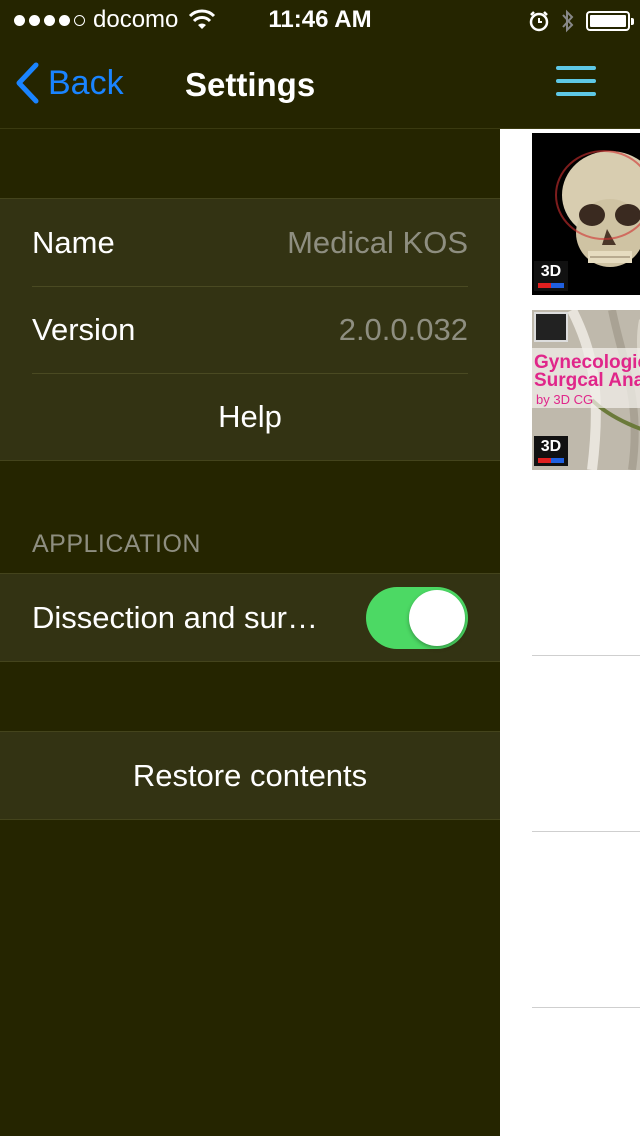 The height and width of the screenshot is (1136, 640). I want to click on version-value: 2.0.0.032, so click(403, 329).